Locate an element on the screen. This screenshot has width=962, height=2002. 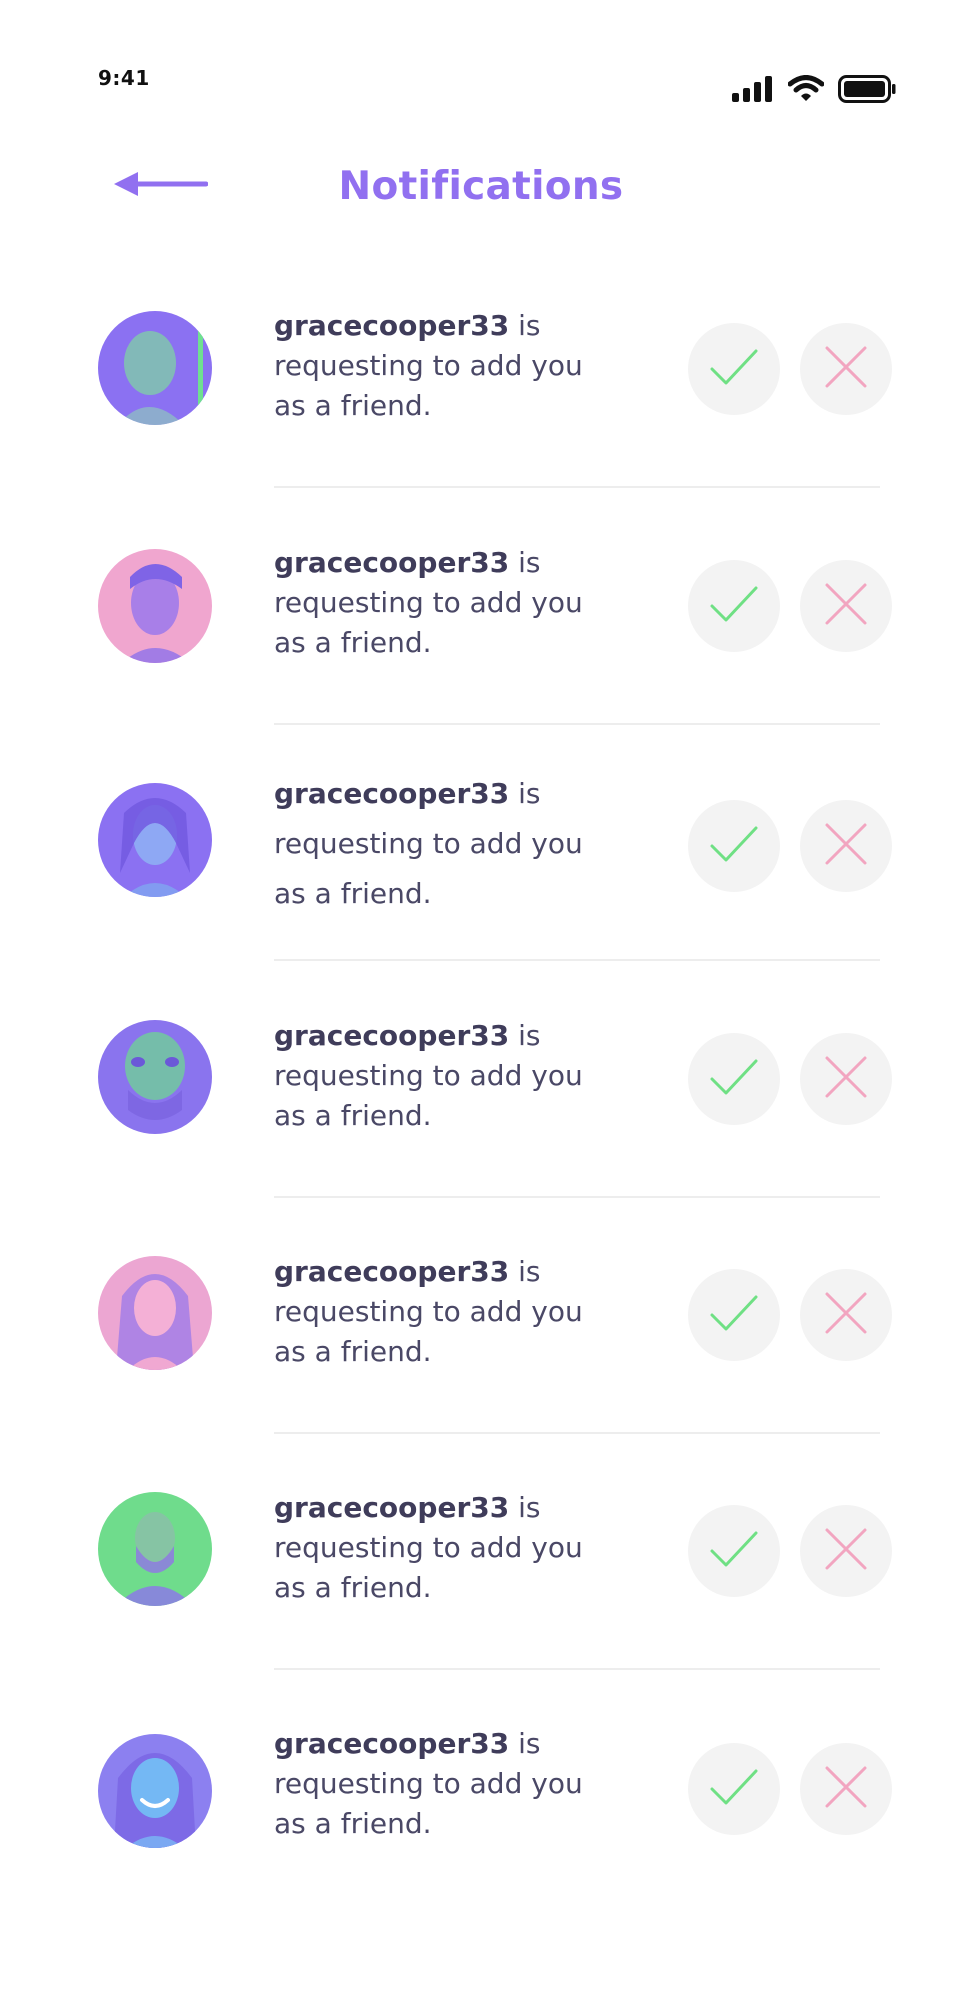
status-icons is located at coordinates (814, 89).